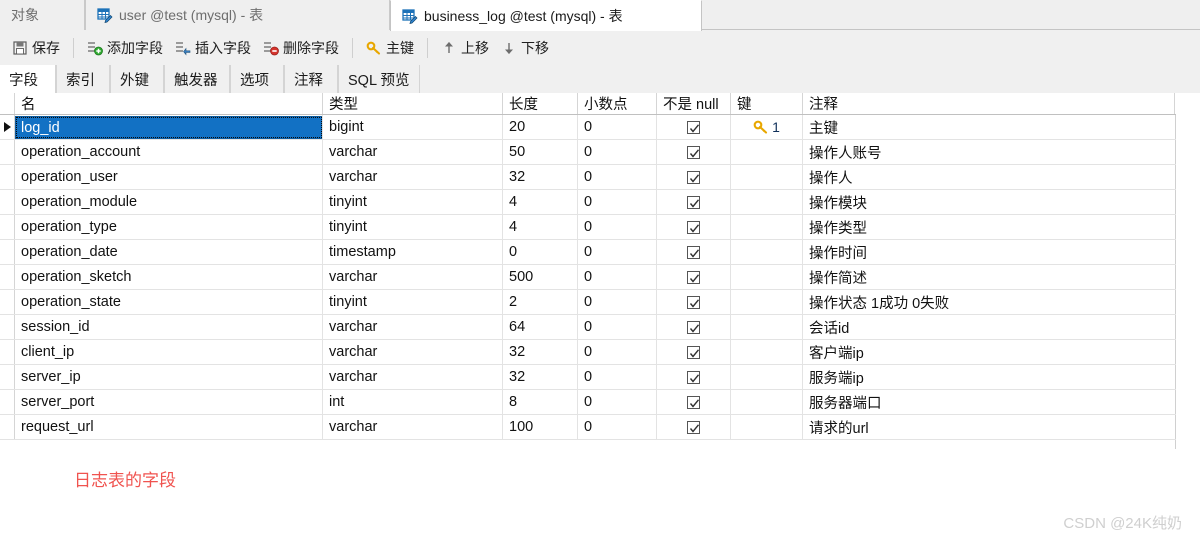 This screenshot has height=544, width=1200. I want to click on grid-row: log_id bigint 20 0 1 主键, so click(588, 127).